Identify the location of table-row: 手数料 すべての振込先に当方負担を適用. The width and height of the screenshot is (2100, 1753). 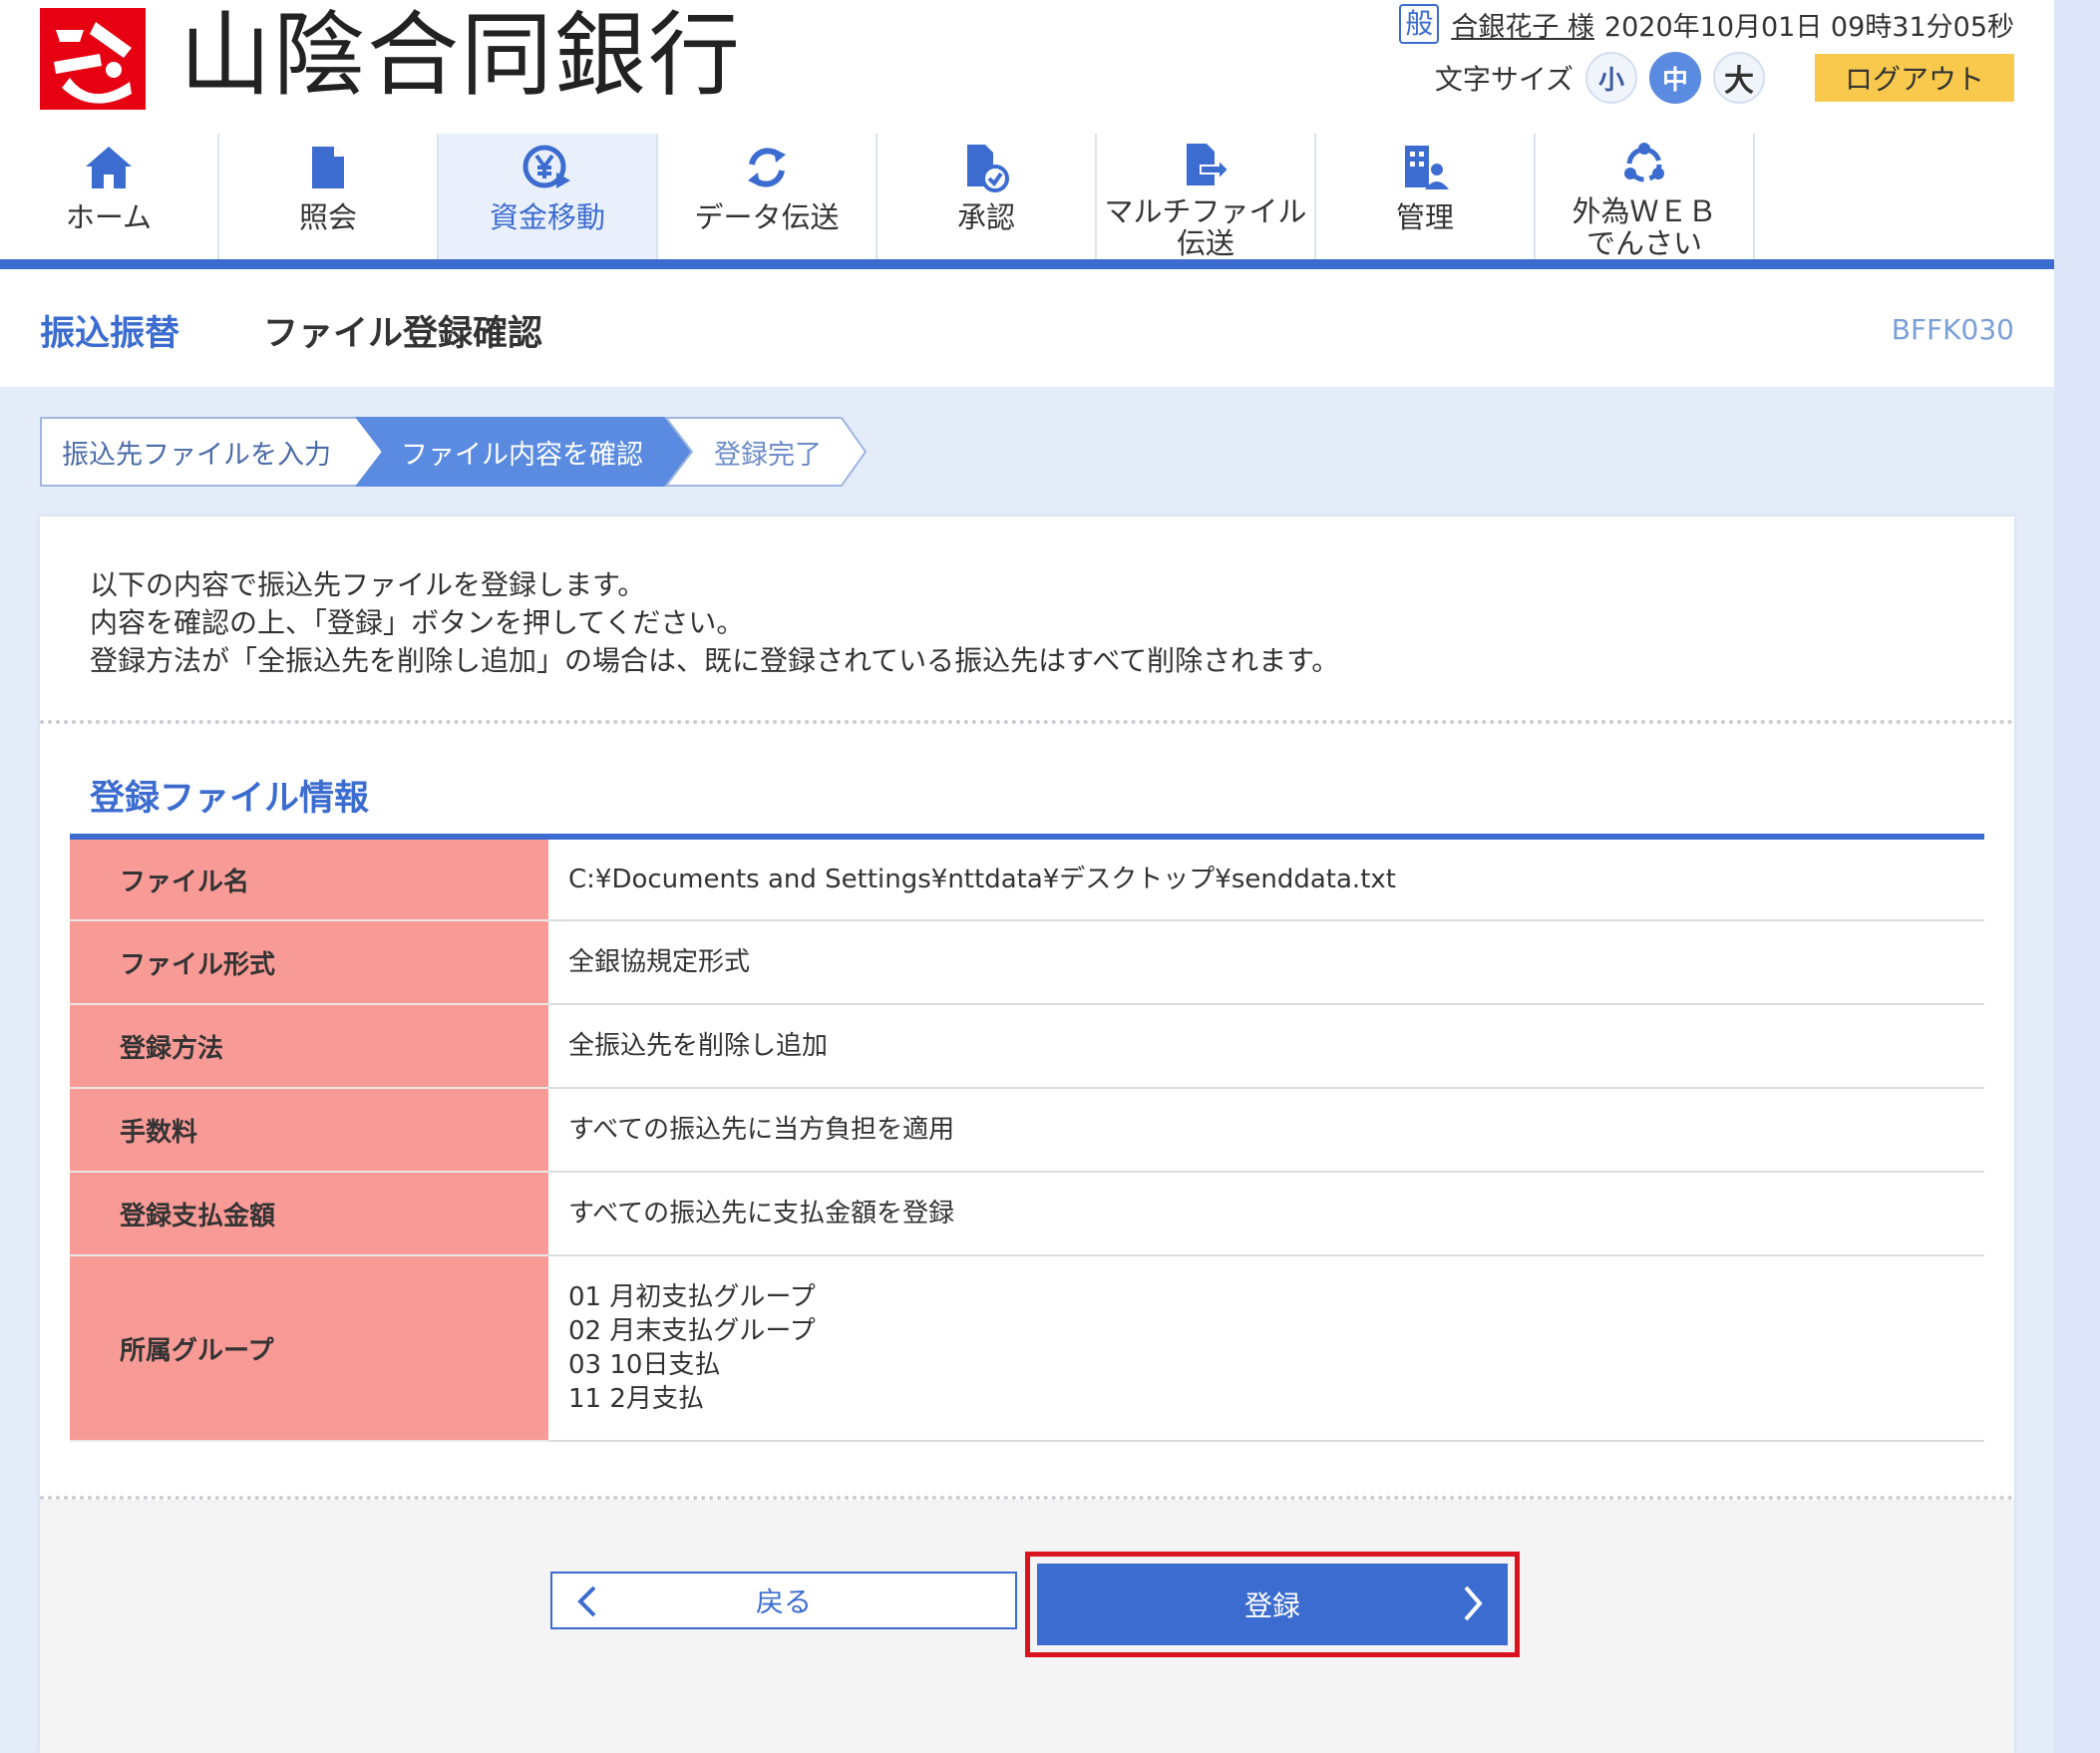
(1027, 1130).